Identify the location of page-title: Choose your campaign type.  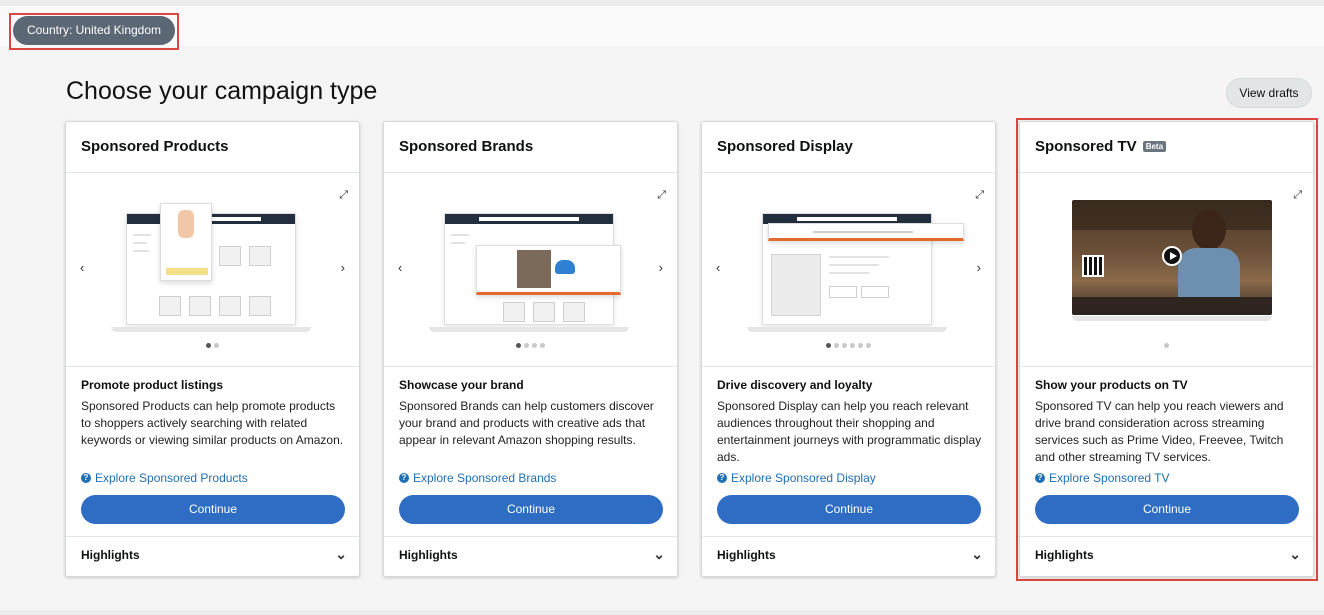
(222, 91).